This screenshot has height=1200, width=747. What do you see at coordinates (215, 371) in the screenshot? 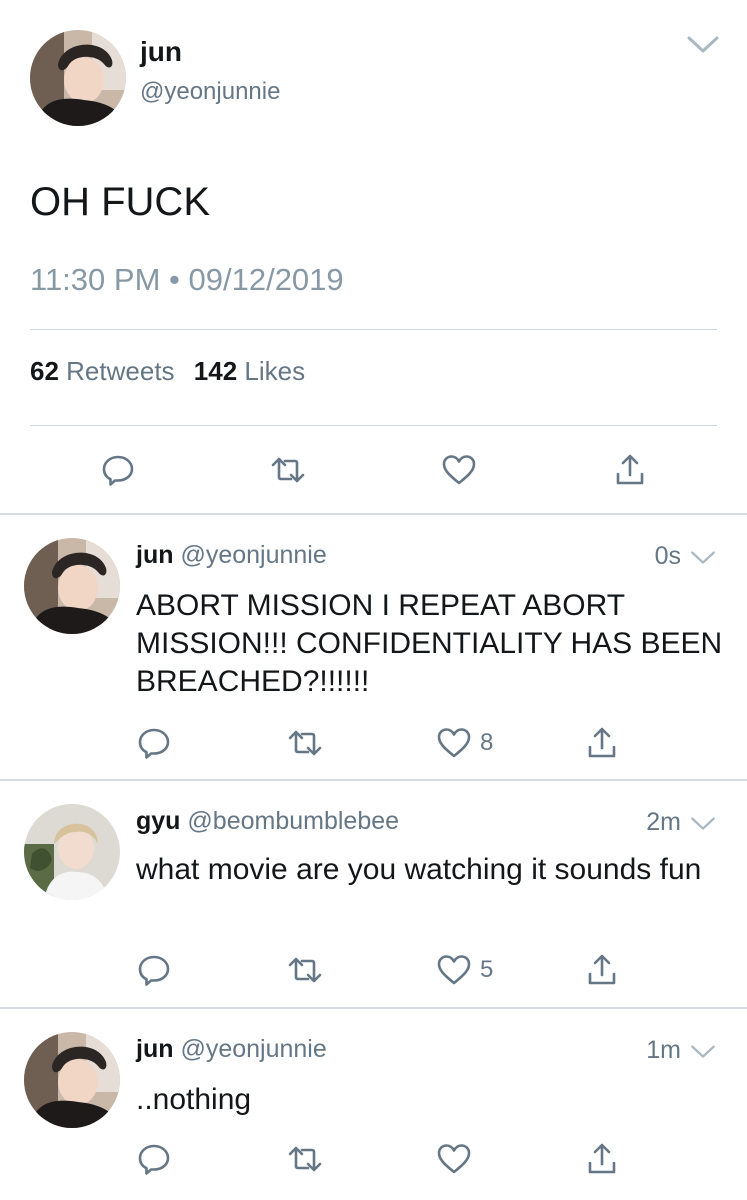
I see `likes-count: 142` at bounding box center [215, 371].